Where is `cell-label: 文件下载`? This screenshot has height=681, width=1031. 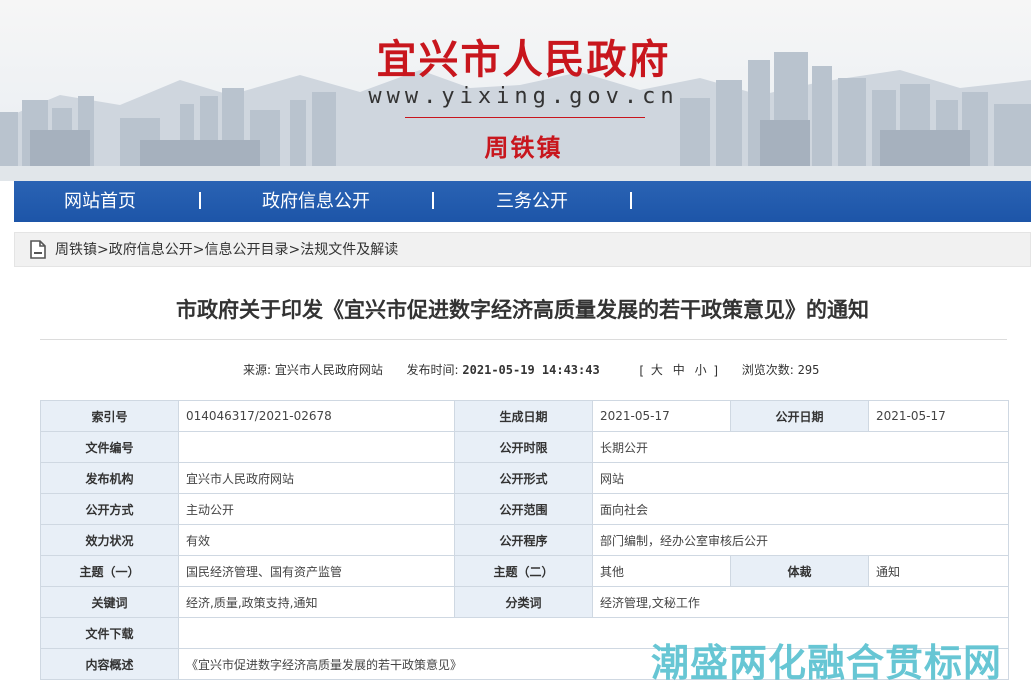 cell-label: 文件下载 is located at coordinates (109, 633).